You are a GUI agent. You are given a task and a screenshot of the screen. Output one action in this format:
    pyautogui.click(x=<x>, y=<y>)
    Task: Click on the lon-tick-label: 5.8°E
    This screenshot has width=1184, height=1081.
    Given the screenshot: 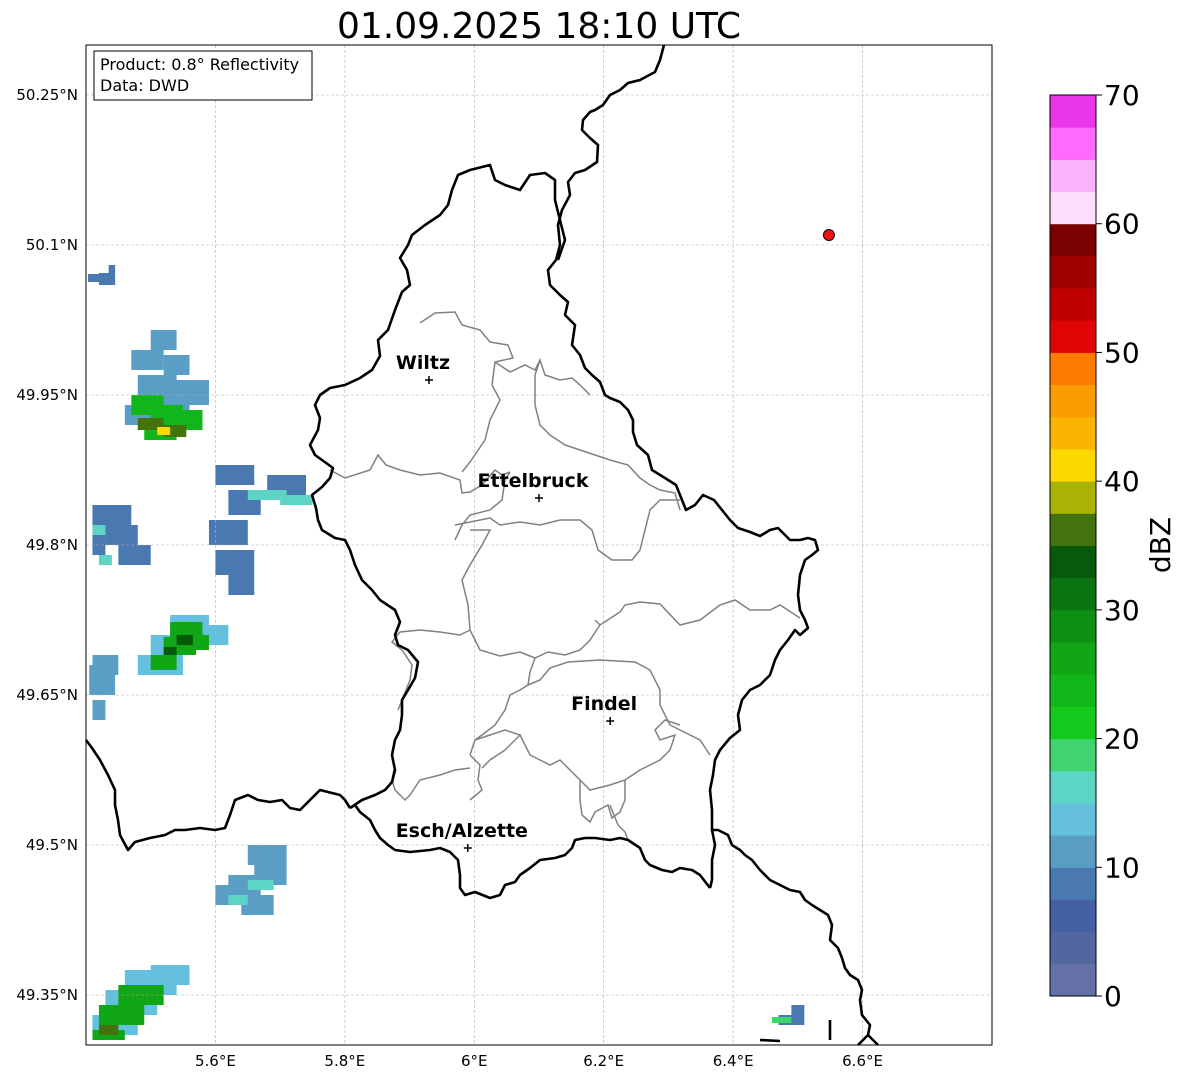 What is the action you would take?
    pyautogui.click(x=344, y=1061)
    